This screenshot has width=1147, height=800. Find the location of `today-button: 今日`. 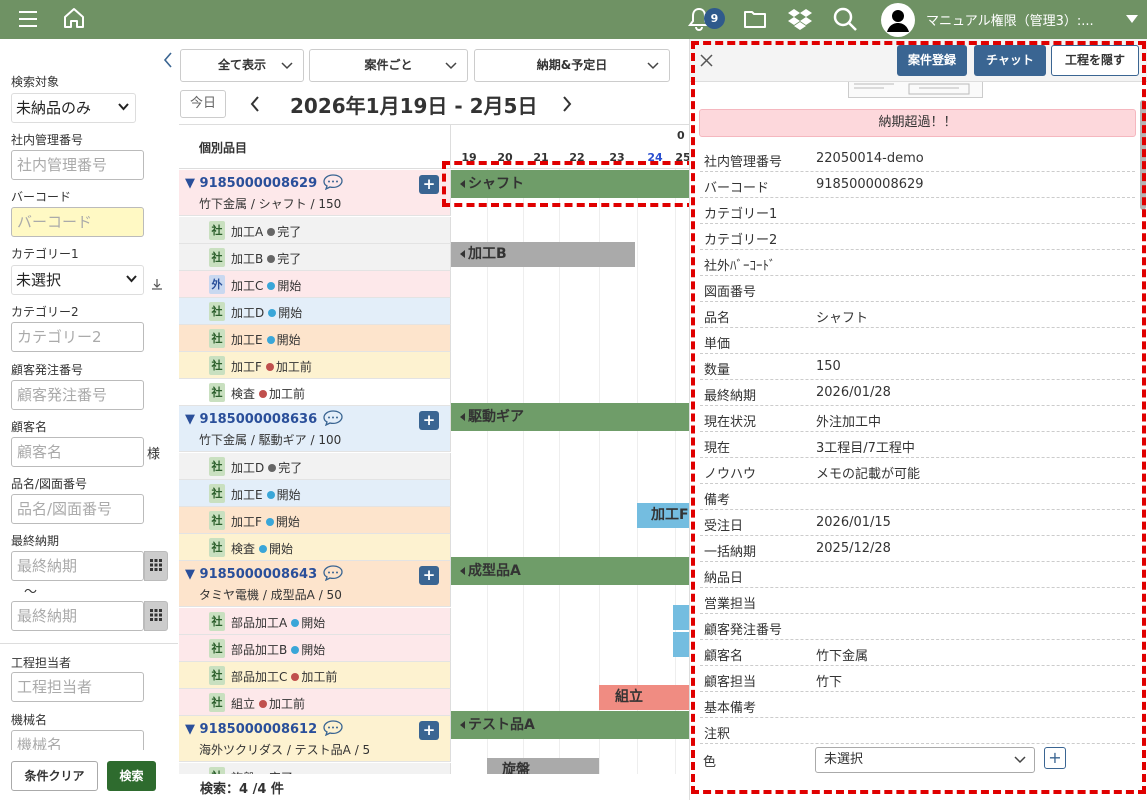

today-button: 今日 is located at coordinates (203, 104).